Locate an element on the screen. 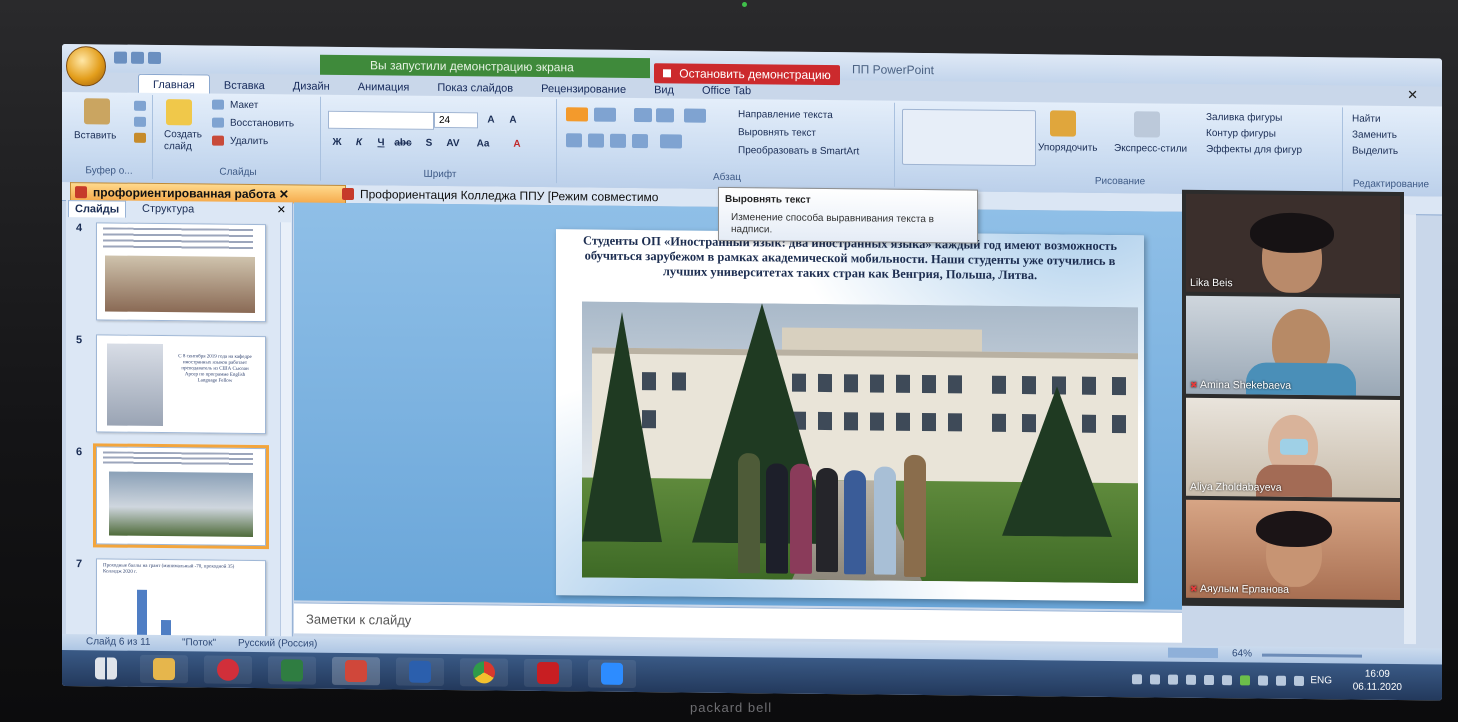 This screenshot has height=722, width=1458. increase-indent-icon is located at coordinates (665, 115).